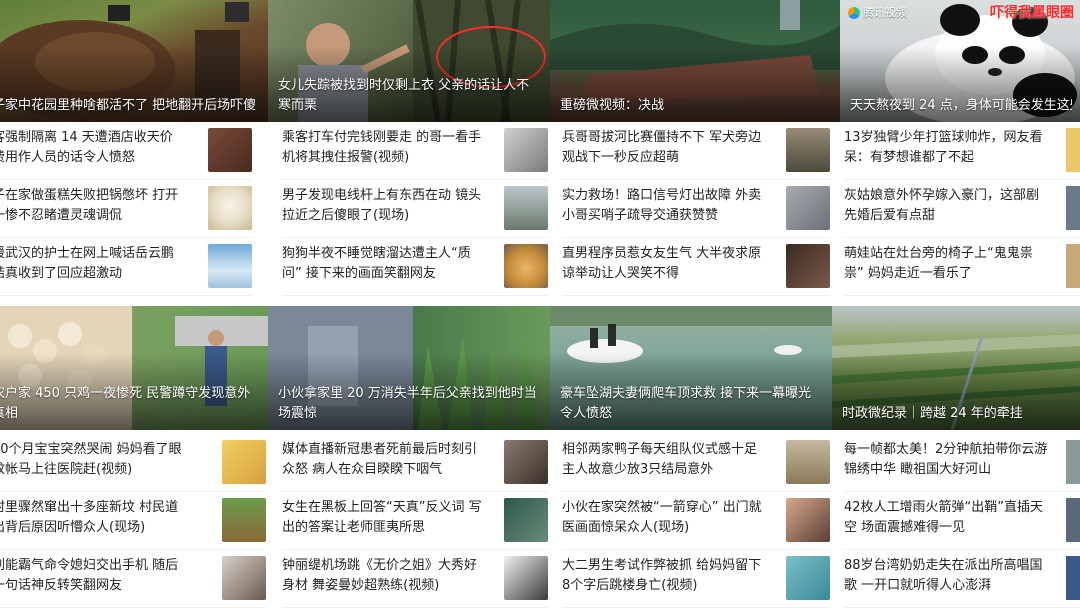 The image size is (1080, 608). I want to click on list-item: 刘能霸气命令媳妇交出手机 随后一句话神反转笑翻网友, so click(133, 580).